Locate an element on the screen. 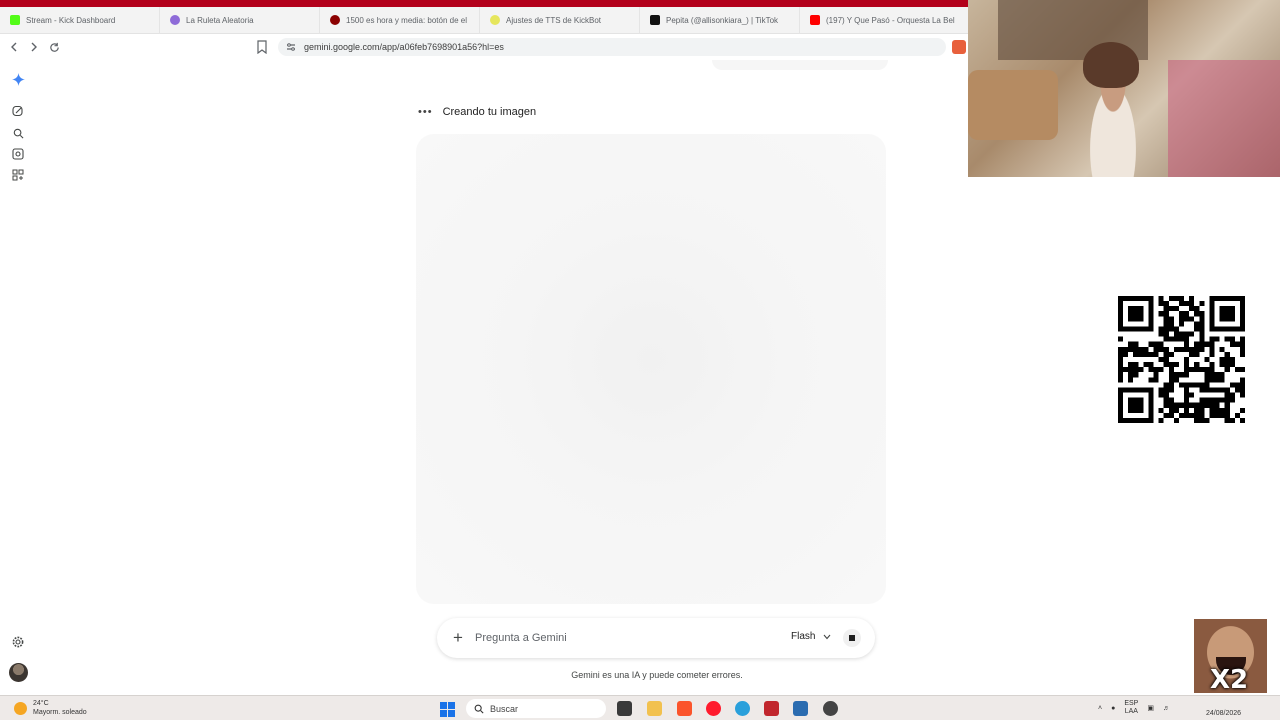 This screenshot has width=1280, height=720. webcam-overlay is located at coordinates (1124, 88).